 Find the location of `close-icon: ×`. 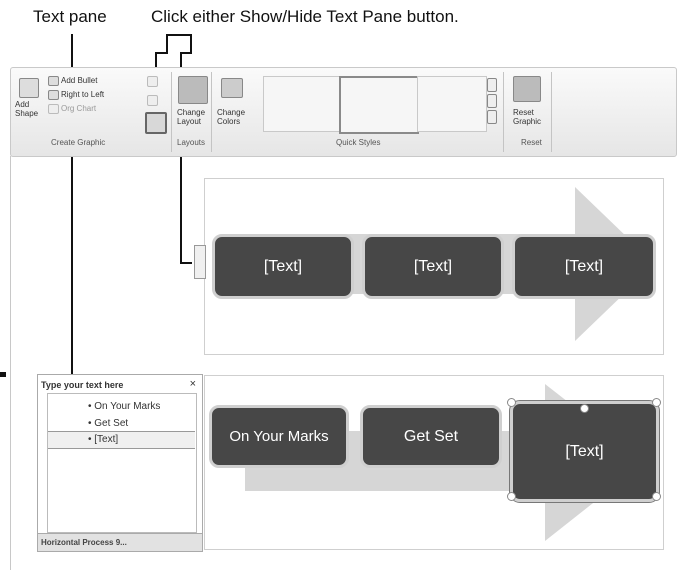

close-icon: × is located at coordinates (193, 384).